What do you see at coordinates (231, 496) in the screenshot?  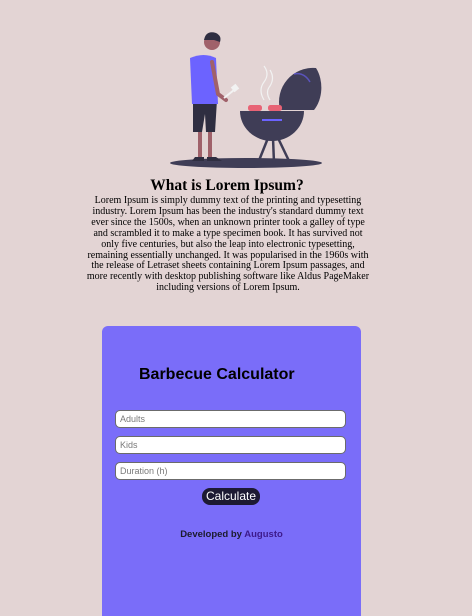 I see `calculate-button: Calculate` at bounding box center [231, 496].